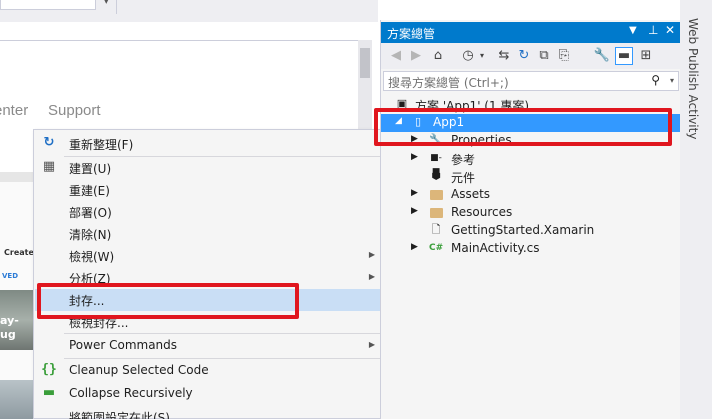 The width and height of the screenshot is (712, 419). Describe the element at coordinates (14, 110) in the screenshot. I see `web-nav-center-link: enter` at that location.